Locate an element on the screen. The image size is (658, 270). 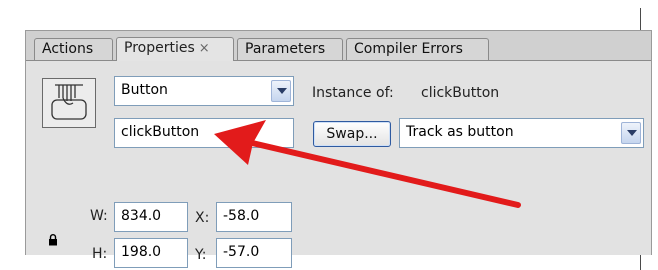
tab-actions: Actions is located at coordinates (73, 49).